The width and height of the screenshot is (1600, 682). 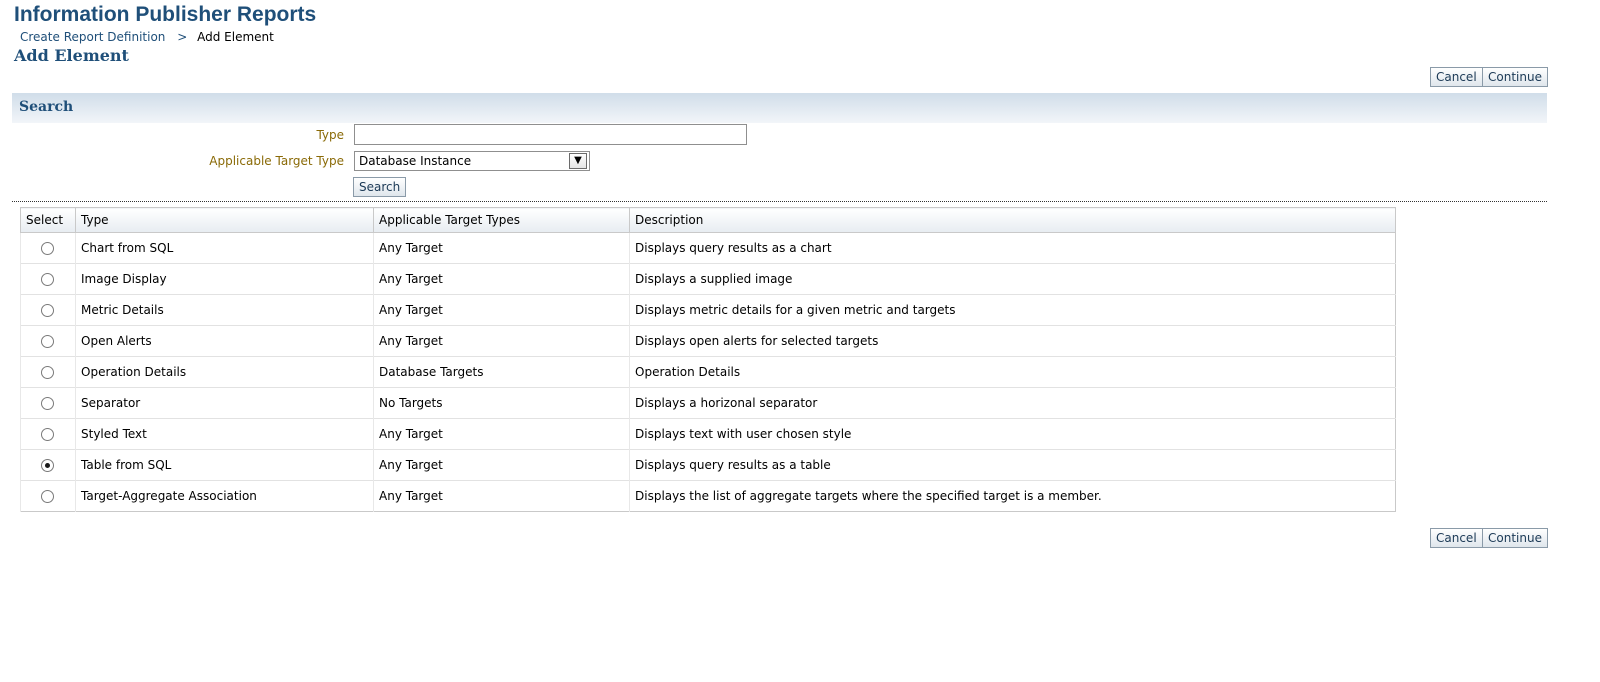 I want to click on targets-cell: Database Targets, so click(x=501, y=372).